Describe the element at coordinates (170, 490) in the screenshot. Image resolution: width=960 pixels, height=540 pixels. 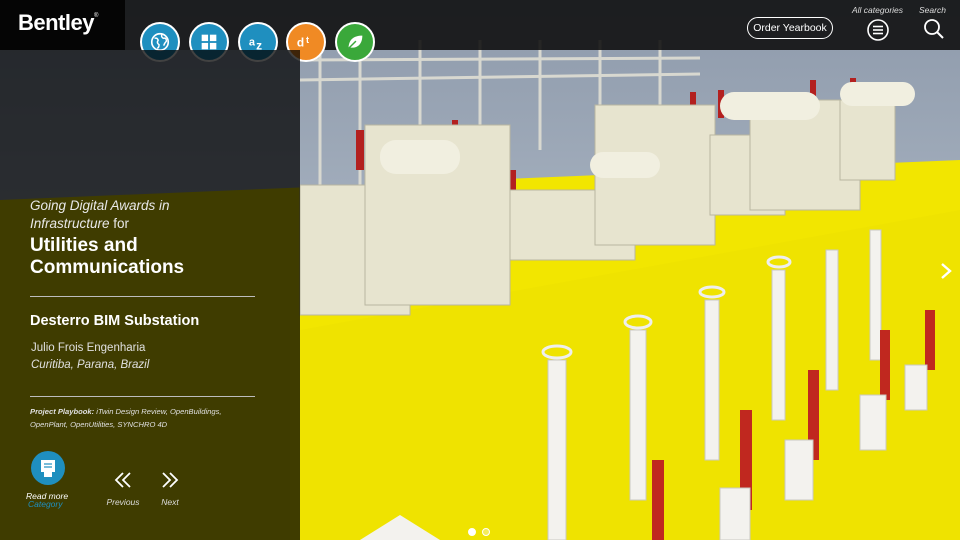
I see `next-button: Next` at that location.